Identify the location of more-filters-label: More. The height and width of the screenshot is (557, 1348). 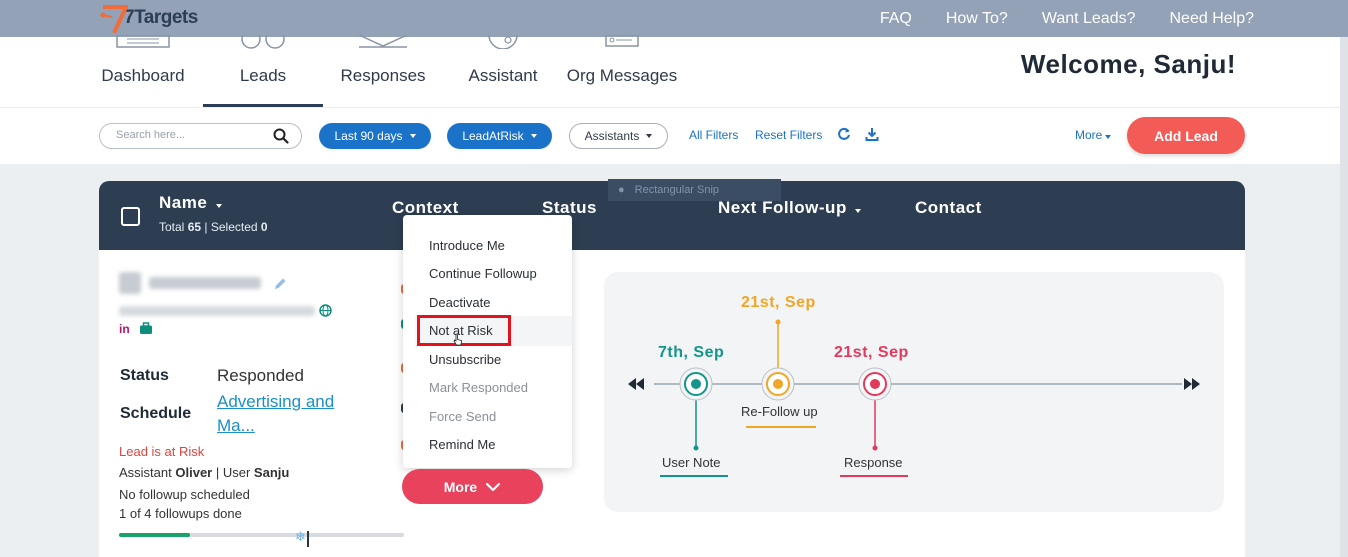
(1089, 135).